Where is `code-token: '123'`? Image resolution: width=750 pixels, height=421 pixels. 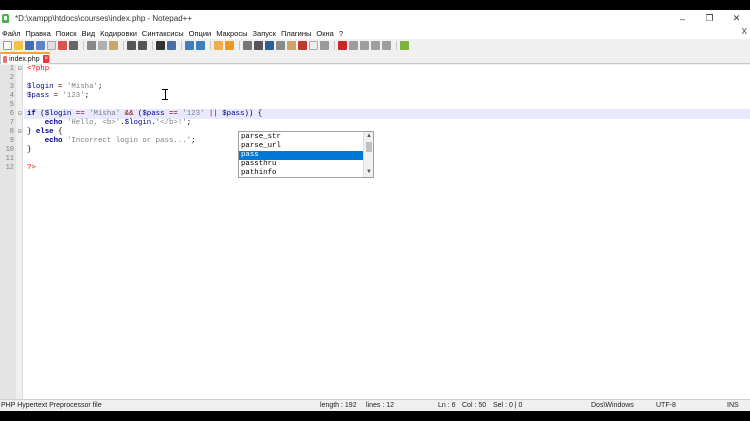
code-token: '123' is located at coordinates (193, 114).